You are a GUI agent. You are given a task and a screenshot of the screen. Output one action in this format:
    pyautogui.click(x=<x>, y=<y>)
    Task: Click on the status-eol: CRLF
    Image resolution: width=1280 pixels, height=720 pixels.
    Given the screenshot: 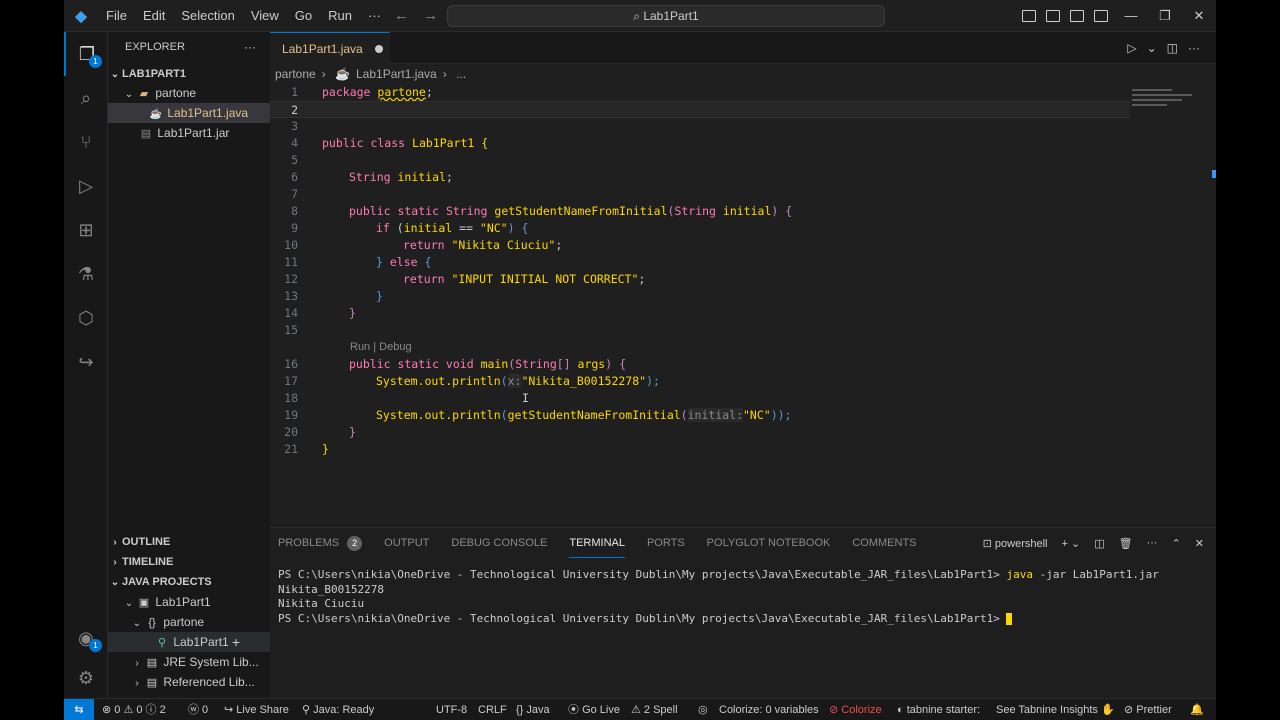 What is the action you would take?
    pyautogui.click(x=492, y=709)
    